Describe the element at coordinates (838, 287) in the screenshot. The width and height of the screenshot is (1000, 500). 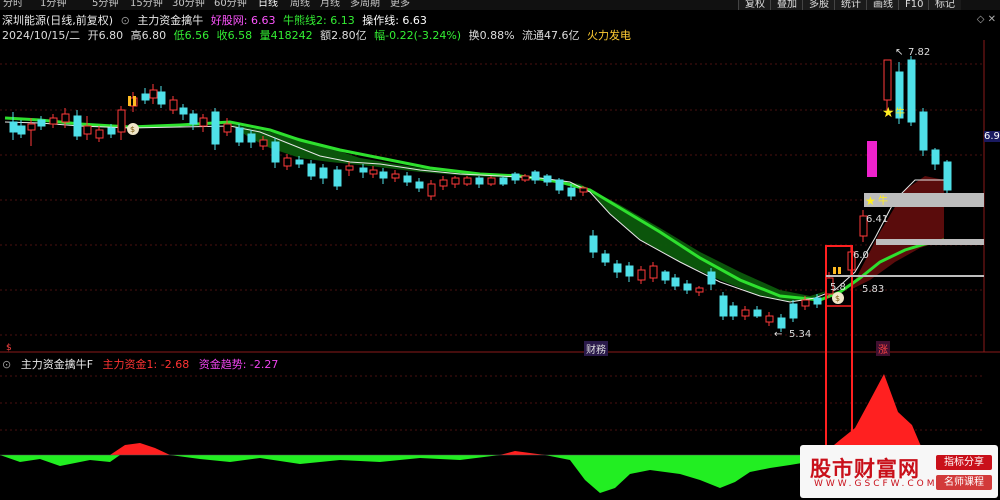
I see `price-label-58: 5.8` at that location.